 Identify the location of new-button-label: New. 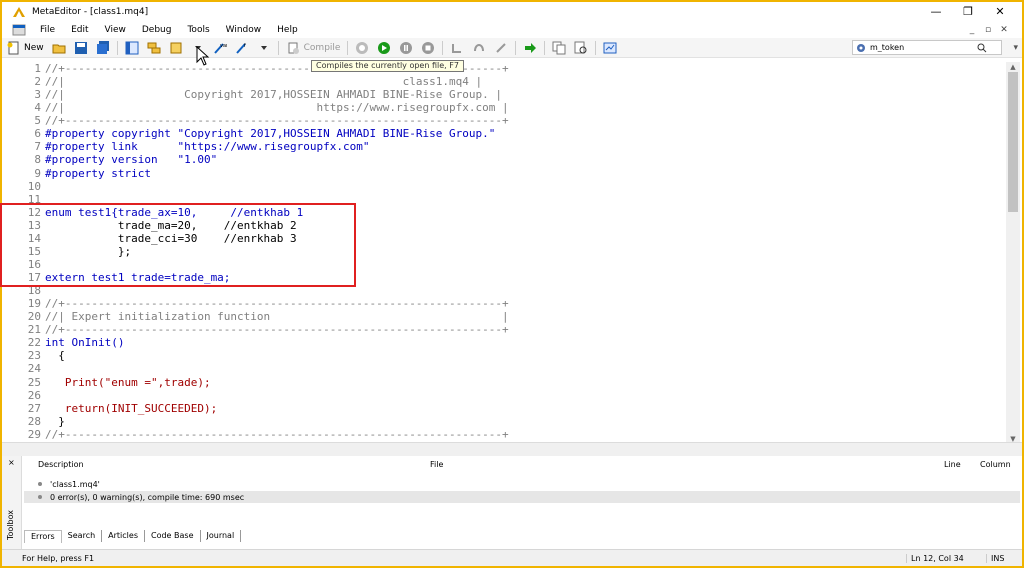
(34, 48).